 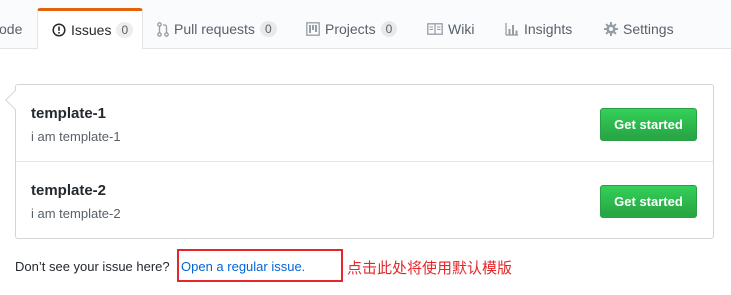 I want to click on graph-icon, so click(x=512, y=29).